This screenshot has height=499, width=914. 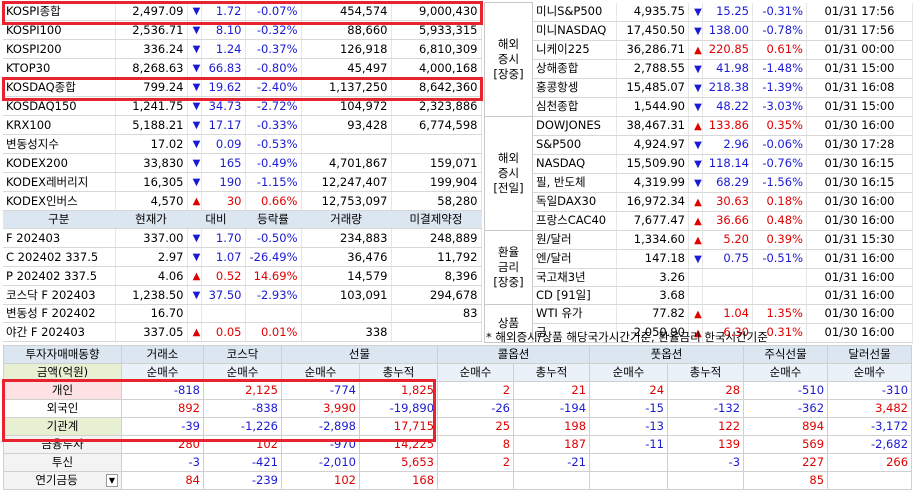 I want to click on overseas-name: 엔/달러, so click(x=574, y=259).